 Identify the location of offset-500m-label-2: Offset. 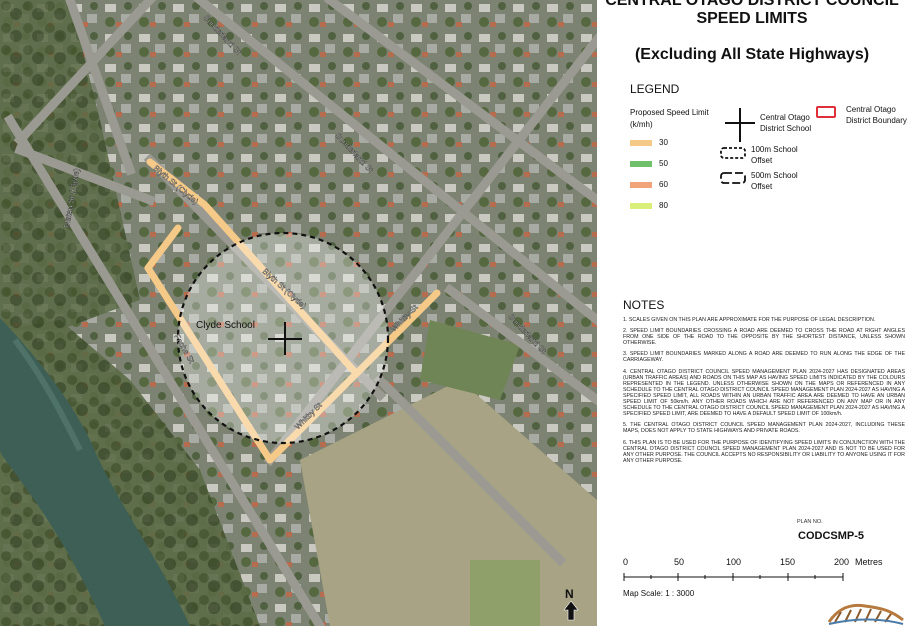
(762, 186).